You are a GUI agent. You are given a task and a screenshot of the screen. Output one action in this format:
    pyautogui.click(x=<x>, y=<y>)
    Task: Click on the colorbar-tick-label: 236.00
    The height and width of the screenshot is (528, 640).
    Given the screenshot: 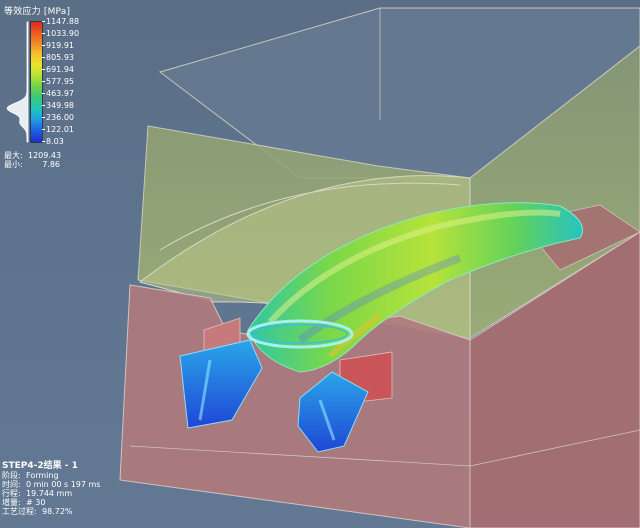 What is the action you would take?
    pyautogui.click(x=60, y=117)
    